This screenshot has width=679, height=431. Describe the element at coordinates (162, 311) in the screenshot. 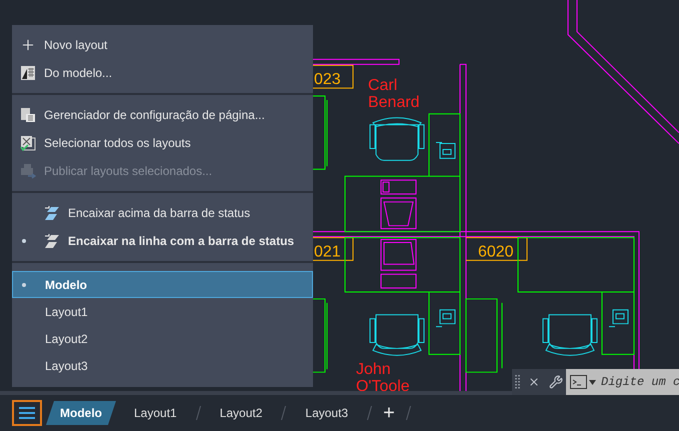

I see `layout-menu-item: Layout1` at that location.